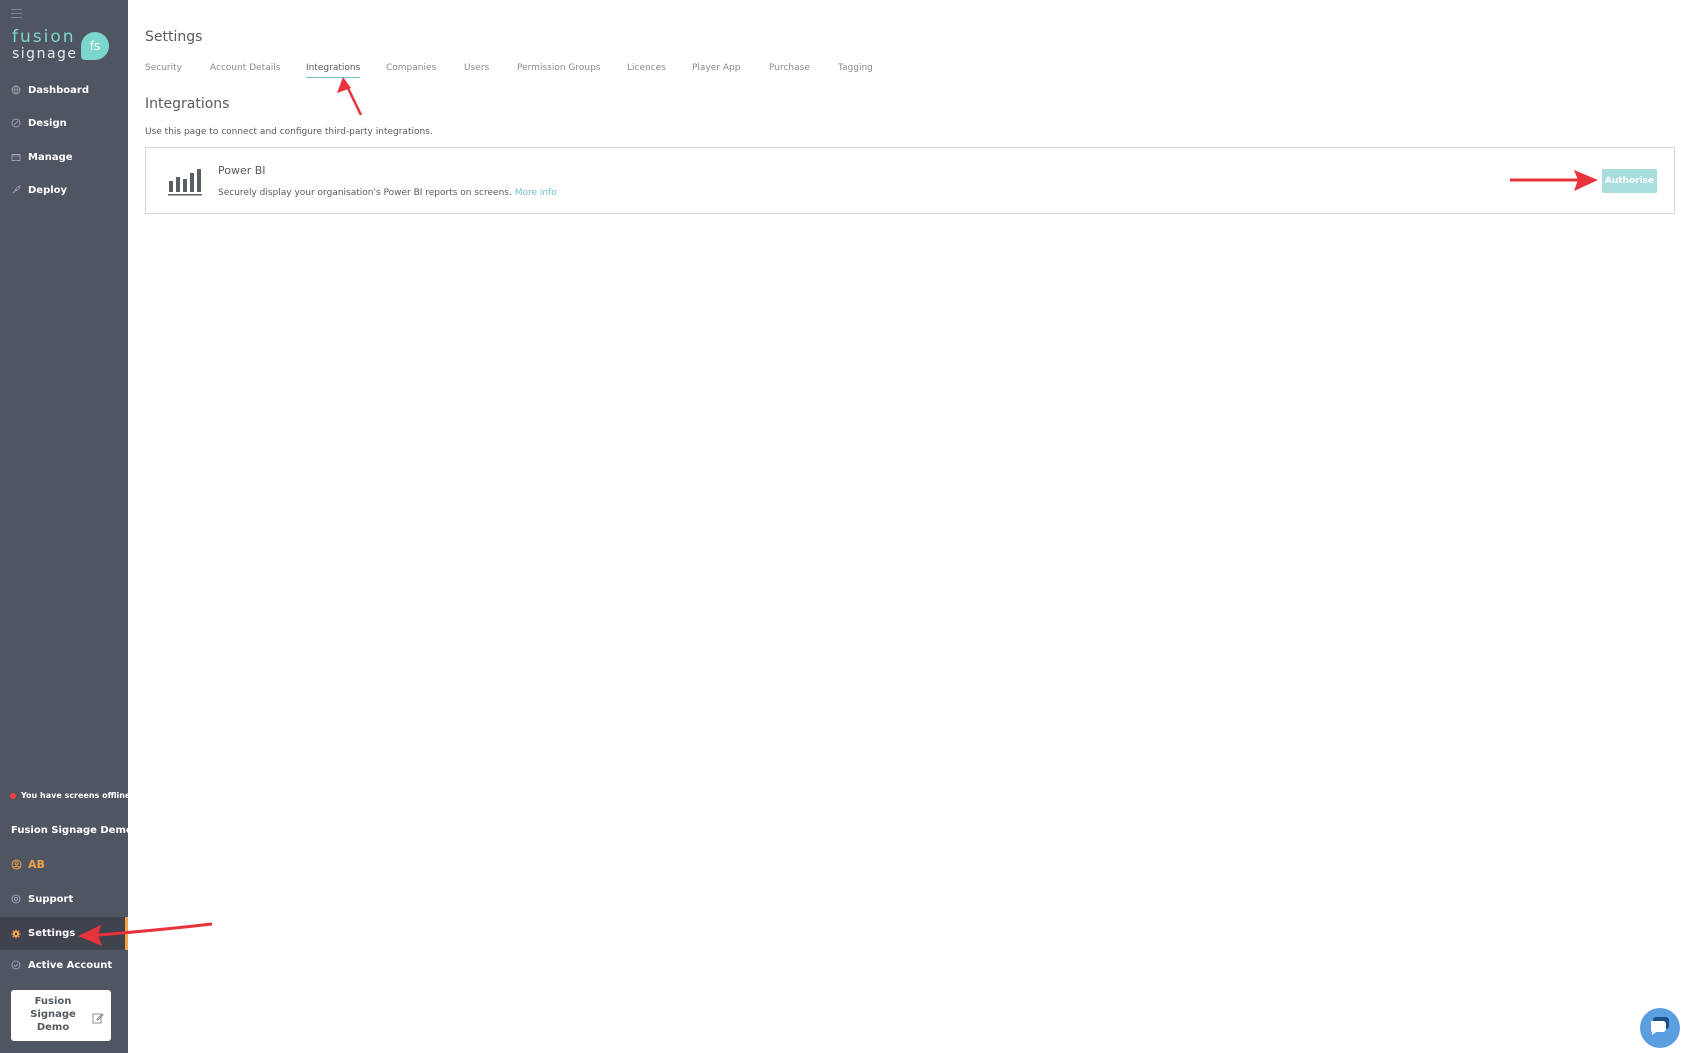 The image size is (1686, 1053). Describe the element at coordinates (16, 899) in the screenshot. I see `support-icon` at that location.